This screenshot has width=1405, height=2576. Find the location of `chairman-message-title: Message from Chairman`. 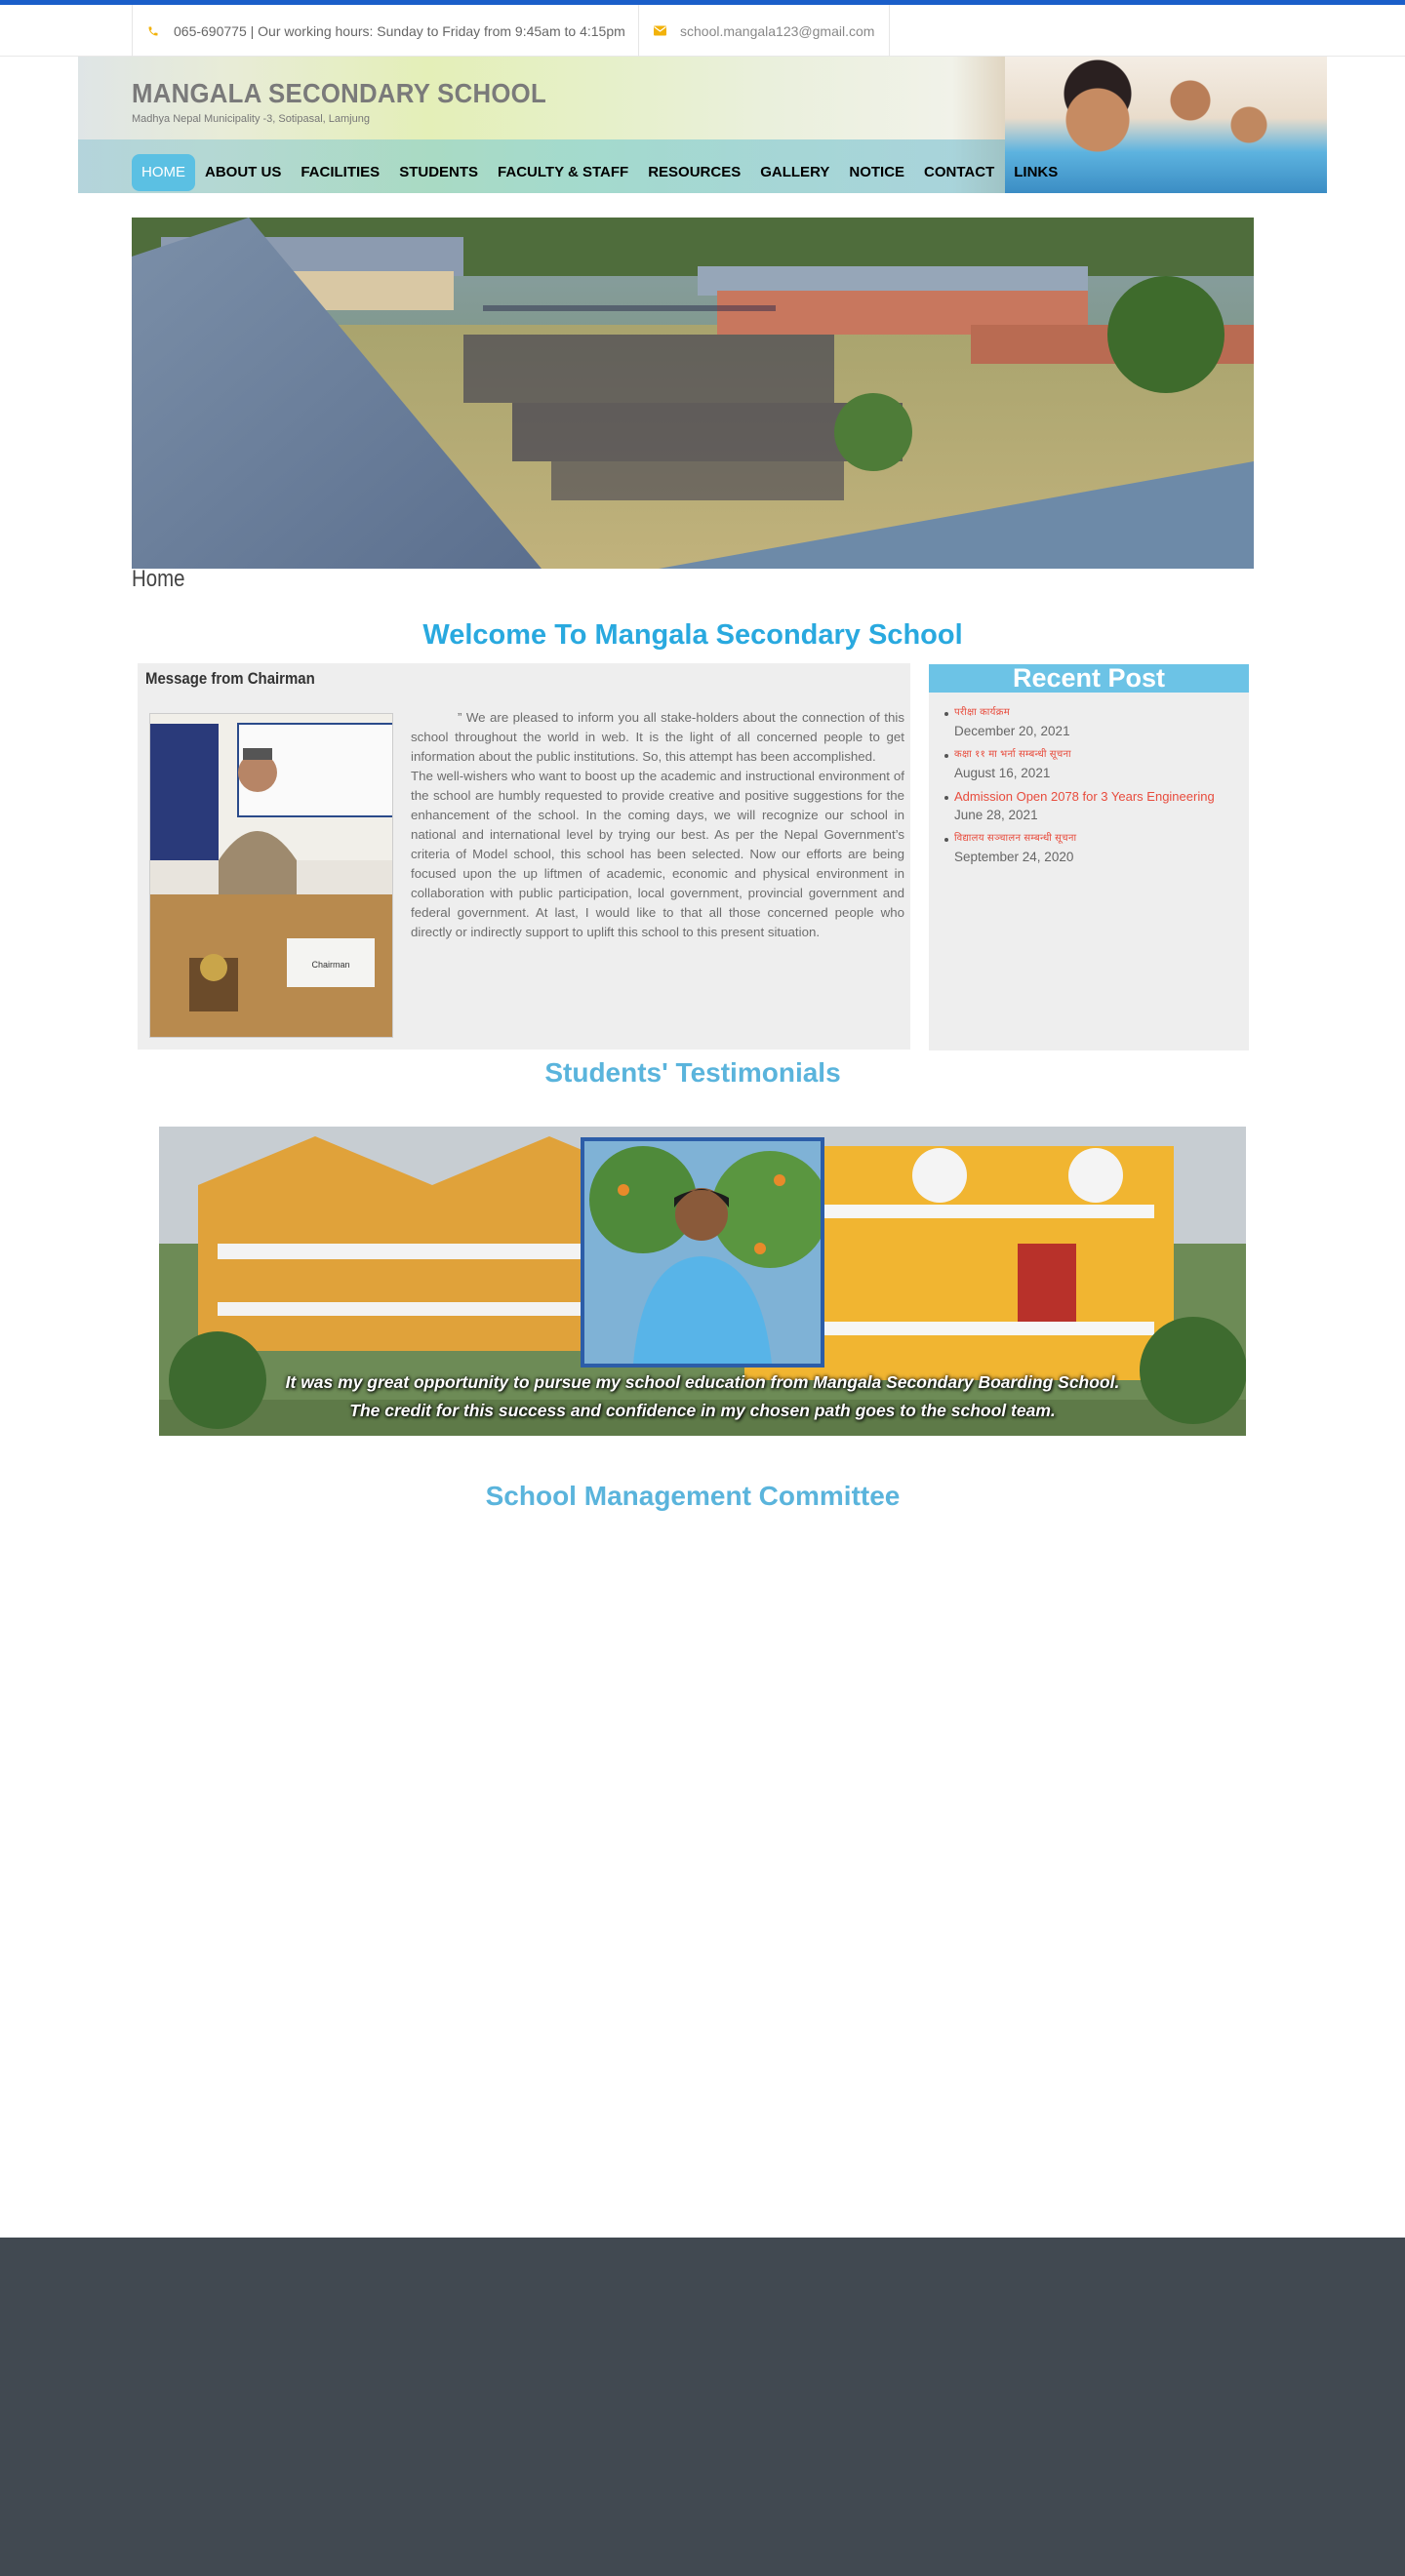

chairman-message-title: Message from Chairman is located at coordinates (230, 678).